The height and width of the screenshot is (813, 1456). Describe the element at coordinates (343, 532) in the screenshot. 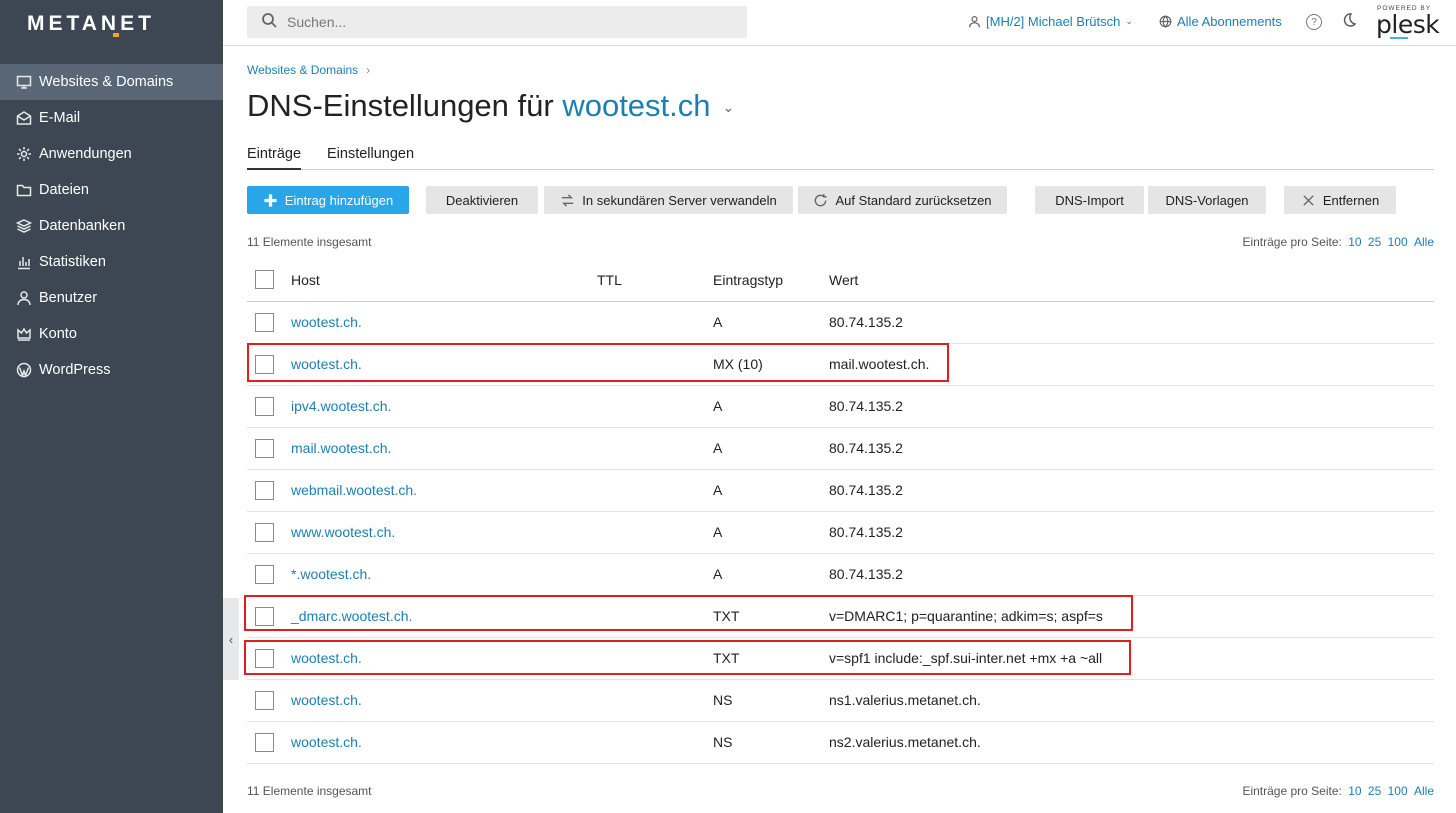

I see `host-link: www.wootest.ch.` at that location.